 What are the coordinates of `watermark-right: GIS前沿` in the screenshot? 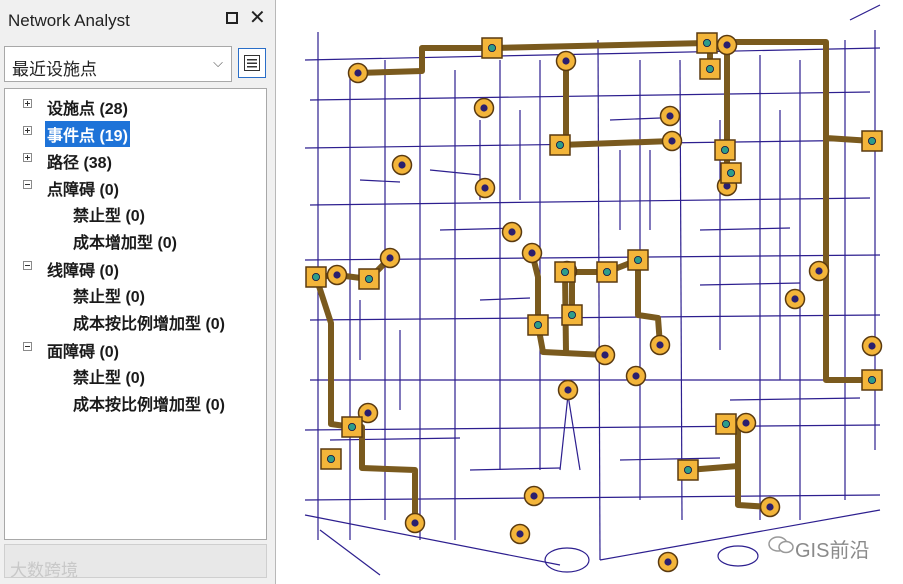 It's located at (832, 551).